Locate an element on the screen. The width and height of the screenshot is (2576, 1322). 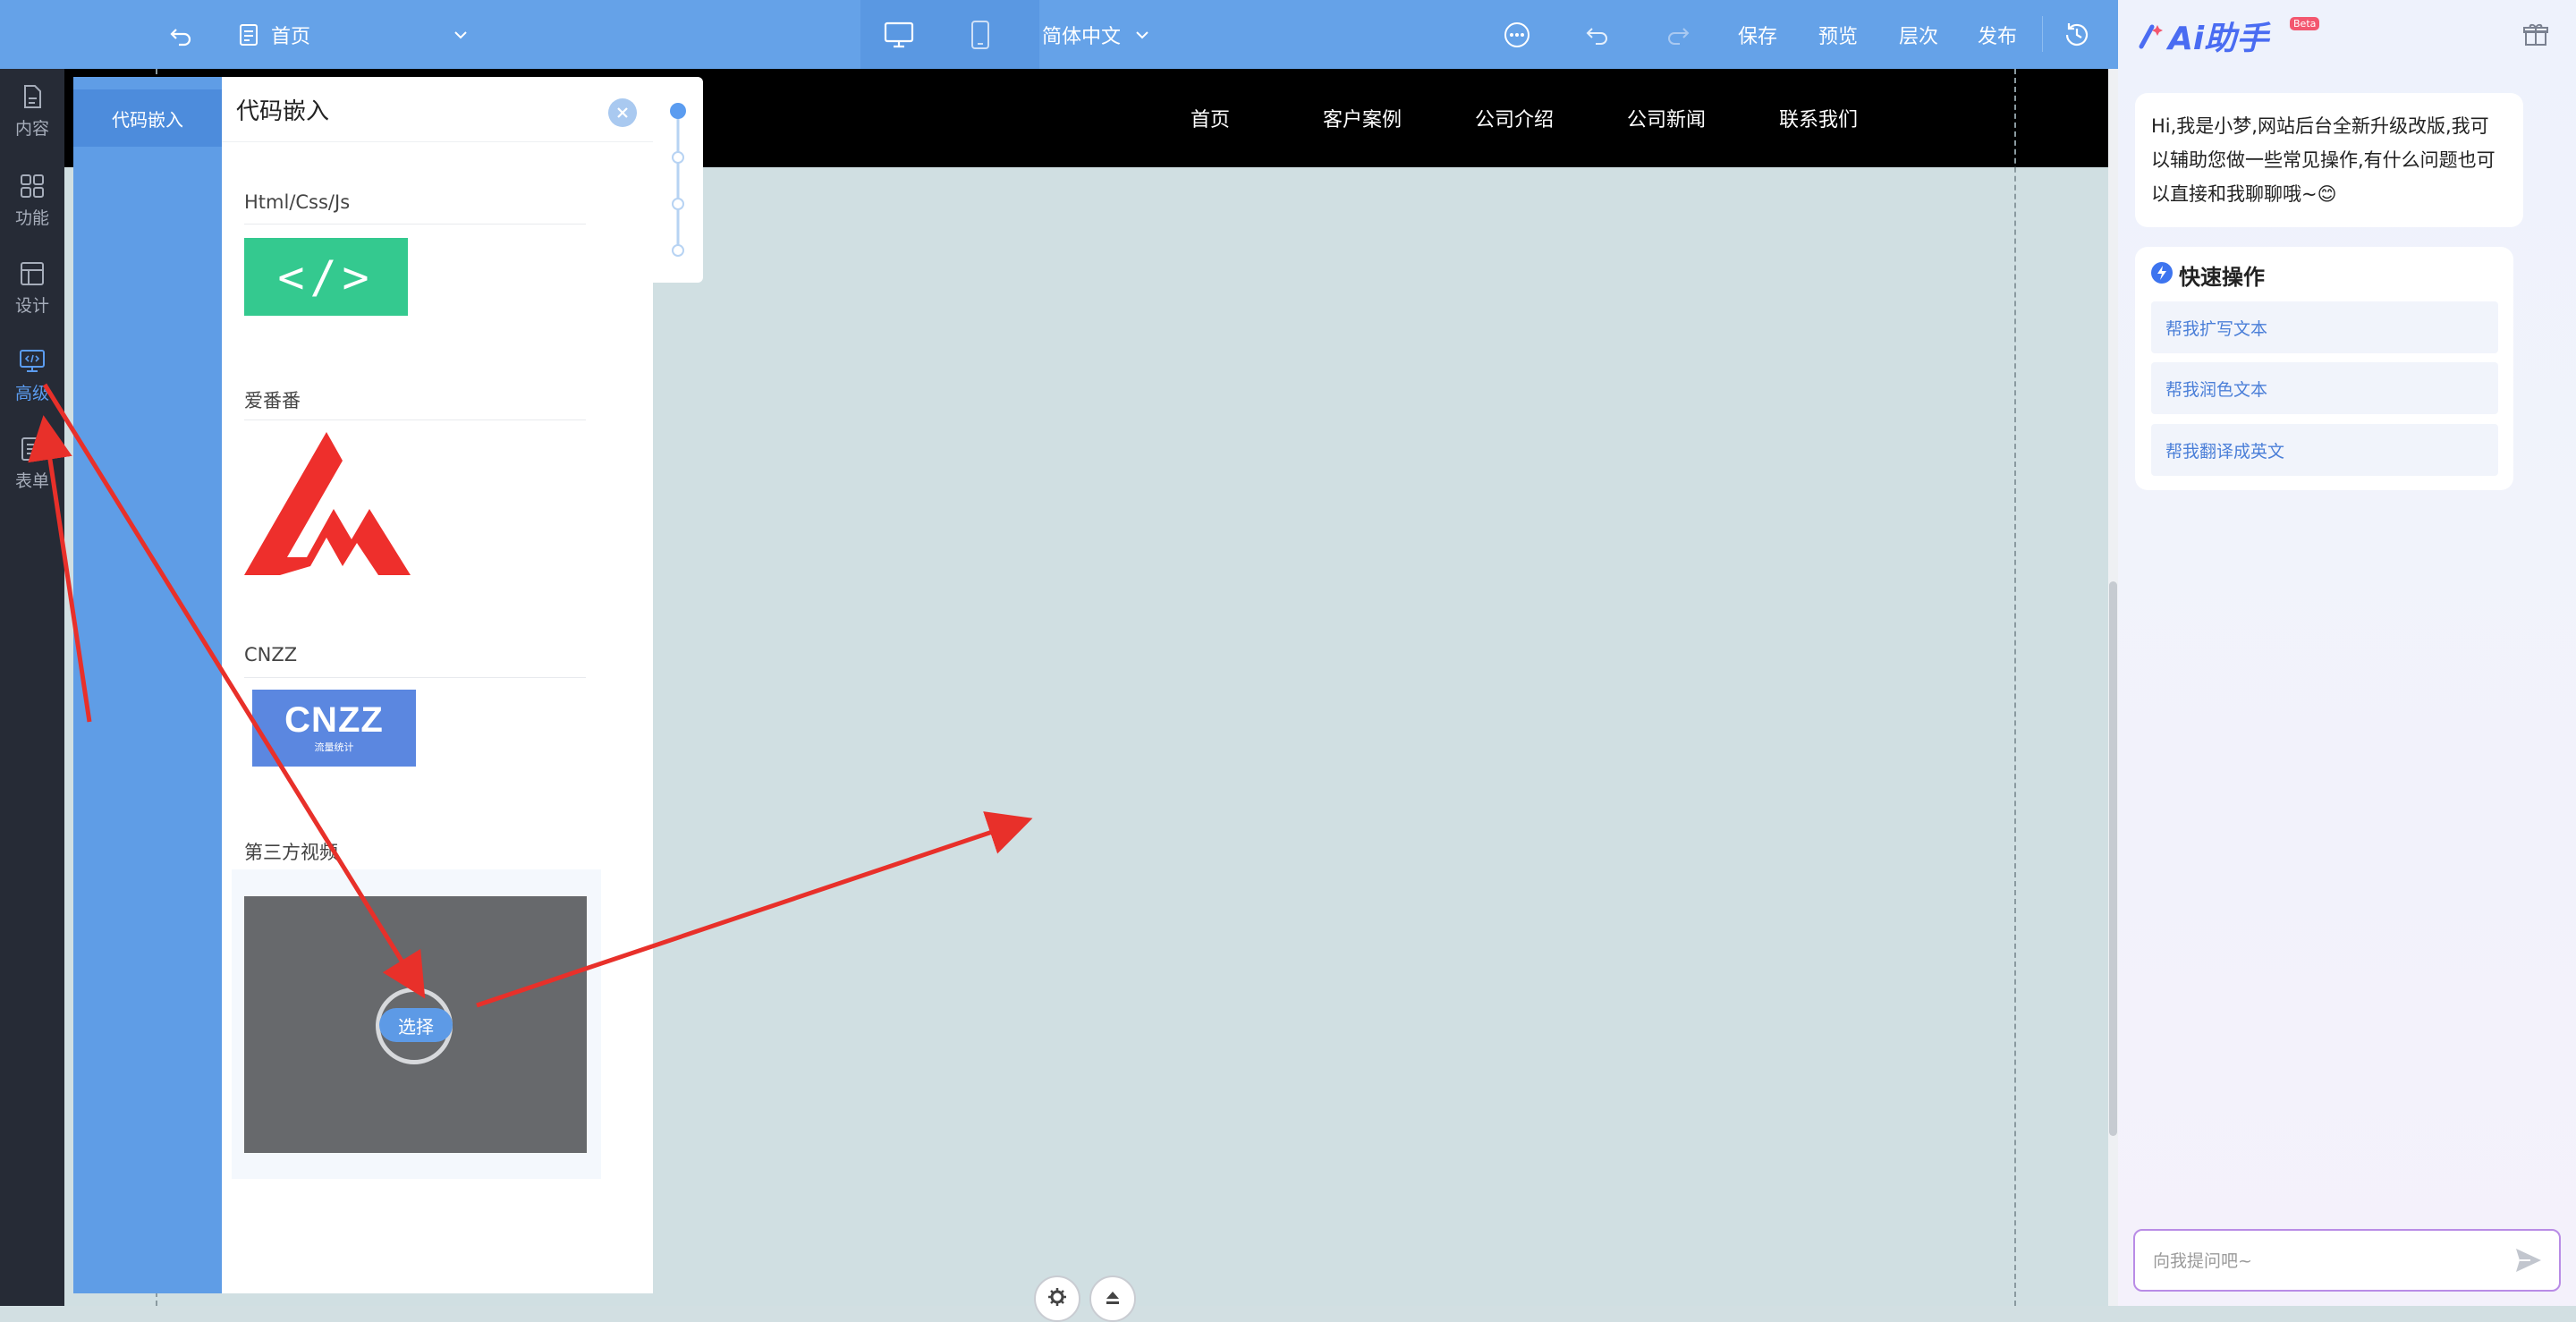
panel-title: 代码嵌入 is located at coordinates (283, 112).